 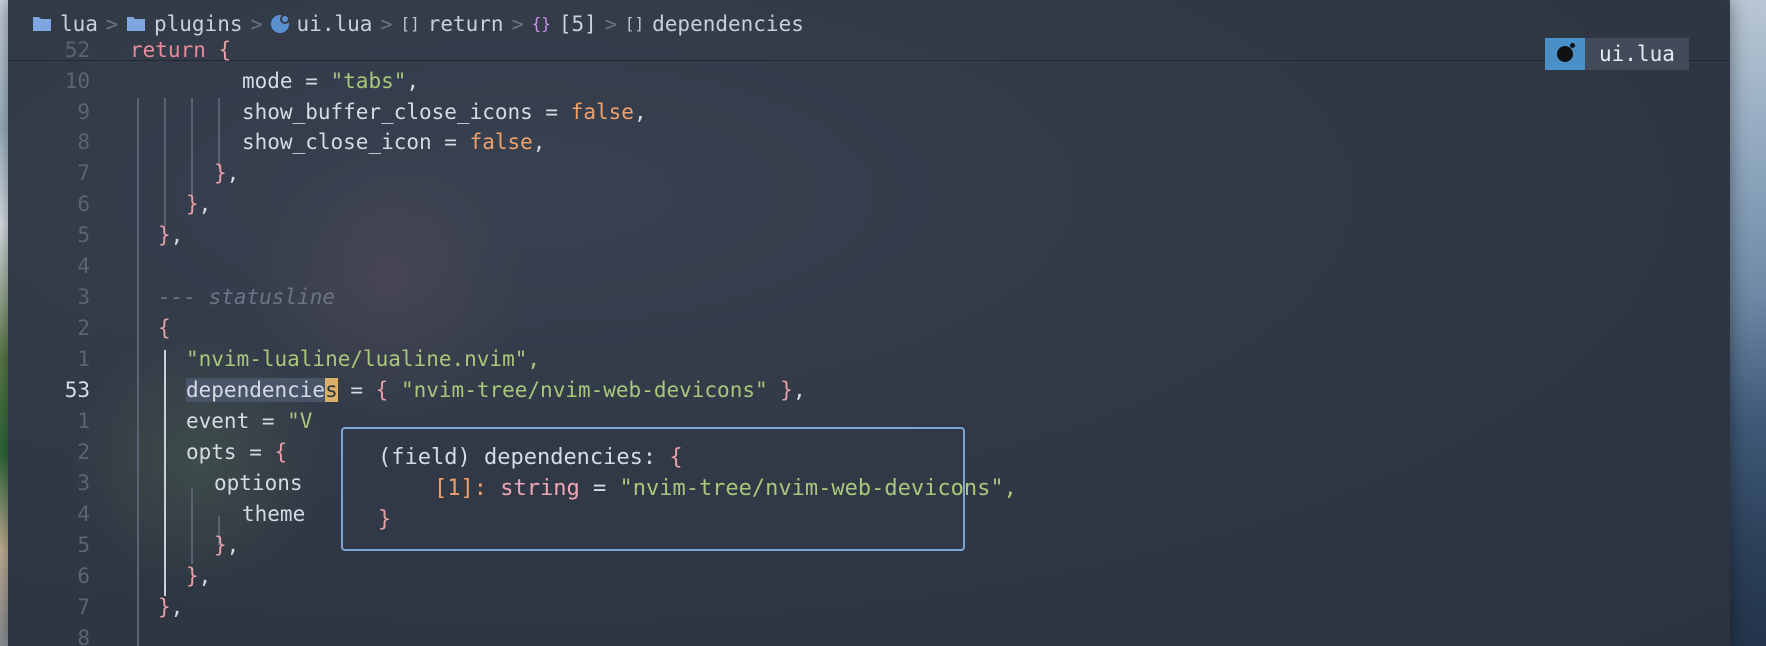 What do you see at coordinates (83, 111) in the screenshot?
I see `line-number: 9` at bounding box center [83, 111].